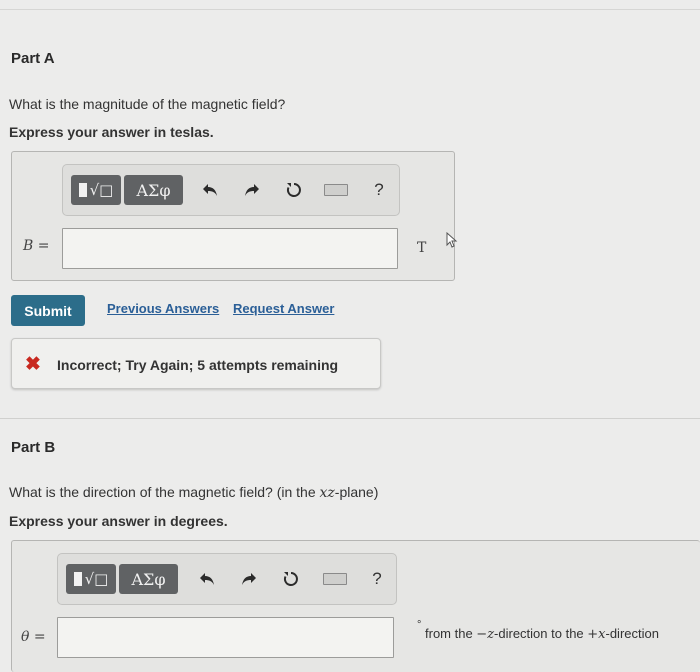  What do you see at coordinates (632, 633) in the screenshot?
I see `direction-end-text: -direction` at bounding box center [632, 633].